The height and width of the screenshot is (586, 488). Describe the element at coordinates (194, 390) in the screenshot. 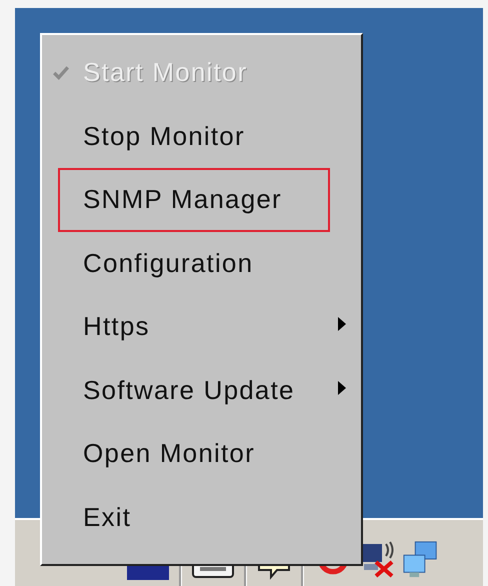

I see `menu-item: Software Update` at that location.